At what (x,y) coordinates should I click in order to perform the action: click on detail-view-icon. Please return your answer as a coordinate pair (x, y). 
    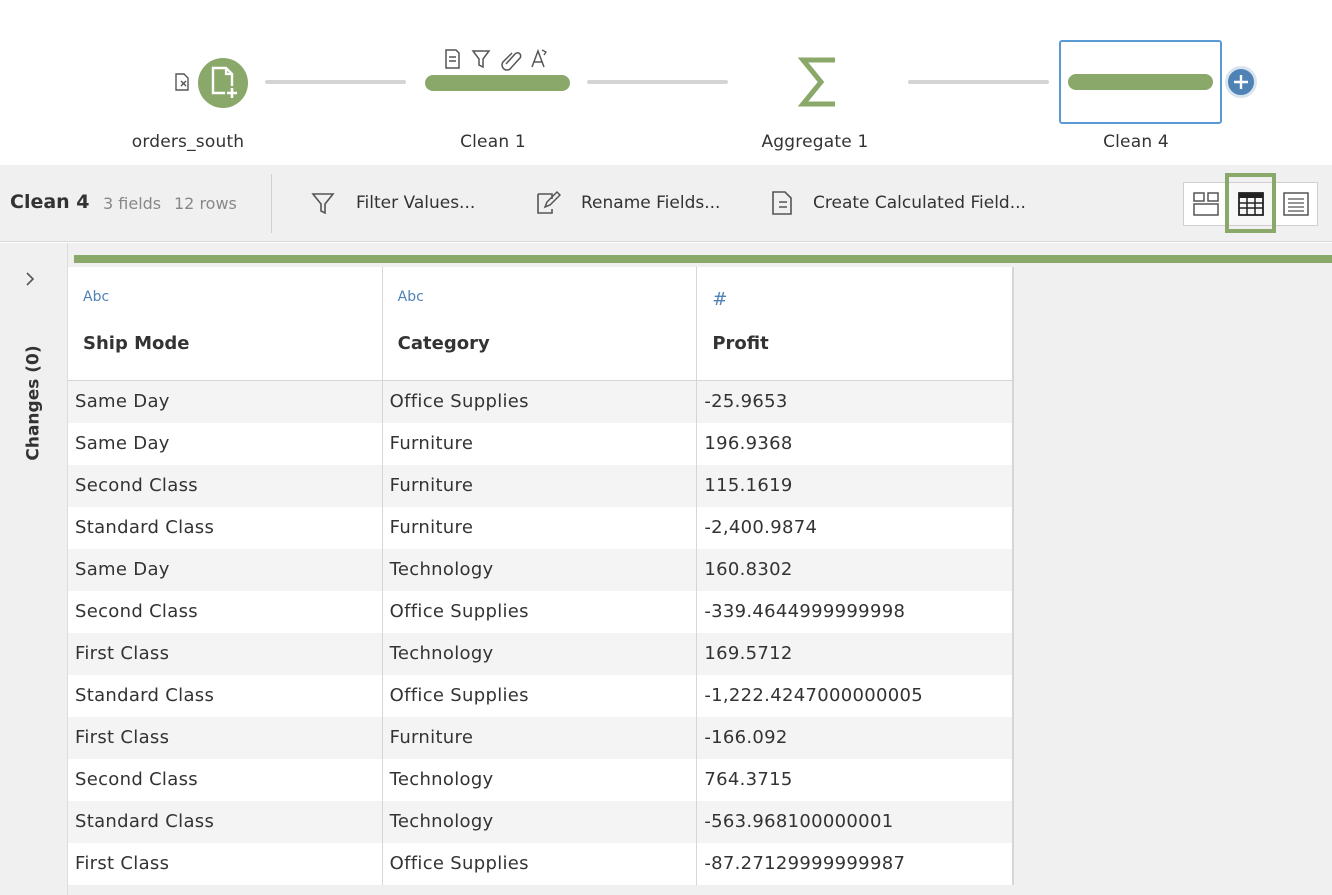
    Looking at the image, I should click on (1296, 204).